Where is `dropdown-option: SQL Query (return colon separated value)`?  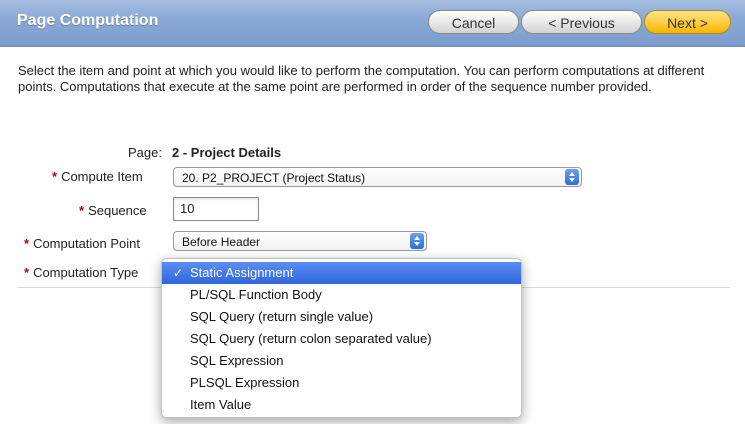 dropdown-option: SQL Query (return colon separated value) is located at coordinates (341, 339).